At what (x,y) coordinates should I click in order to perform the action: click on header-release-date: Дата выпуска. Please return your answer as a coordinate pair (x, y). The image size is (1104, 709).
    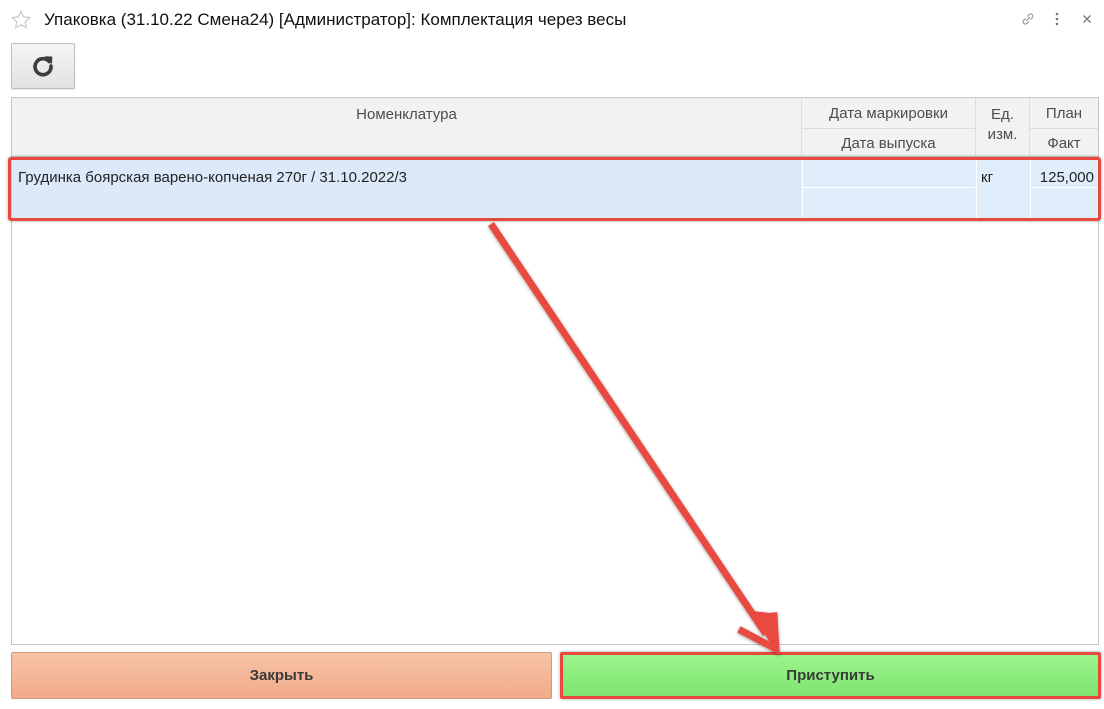
    Looking at the image, I should click on (888, 143).